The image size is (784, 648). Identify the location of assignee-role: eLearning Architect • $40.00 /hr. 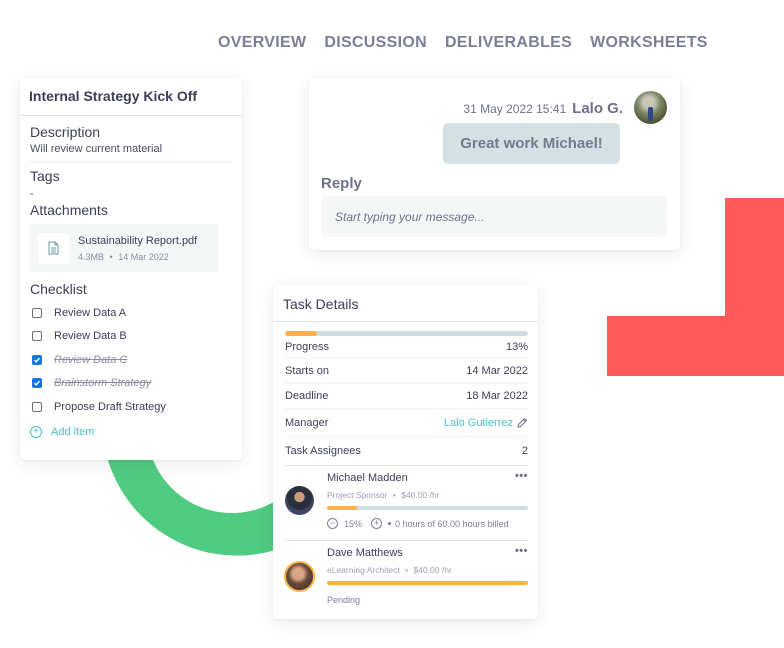
(389, 570).